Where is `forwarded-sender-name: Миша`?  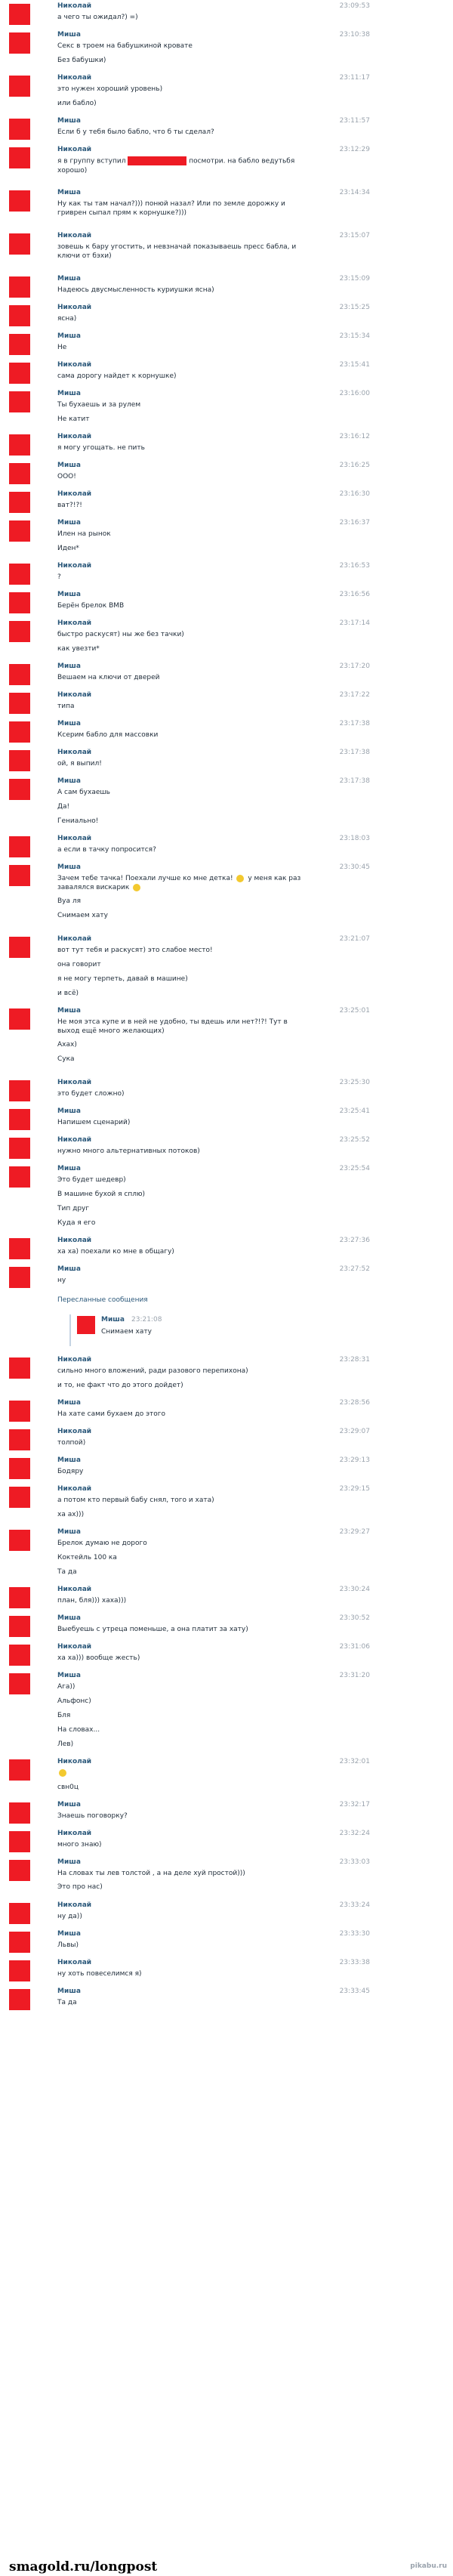
forwarded-sender-name: Миша is located at coordinates (113, 1320).